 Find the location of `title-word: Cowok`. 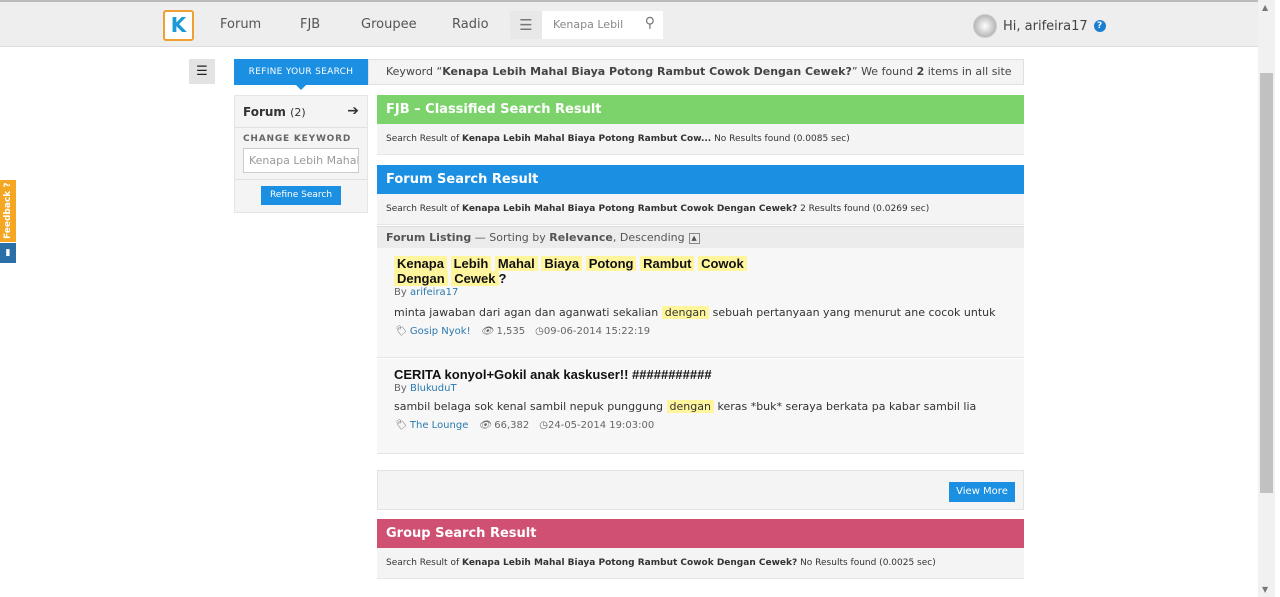

title-word: Cowok is located at coordinates (722, 263).